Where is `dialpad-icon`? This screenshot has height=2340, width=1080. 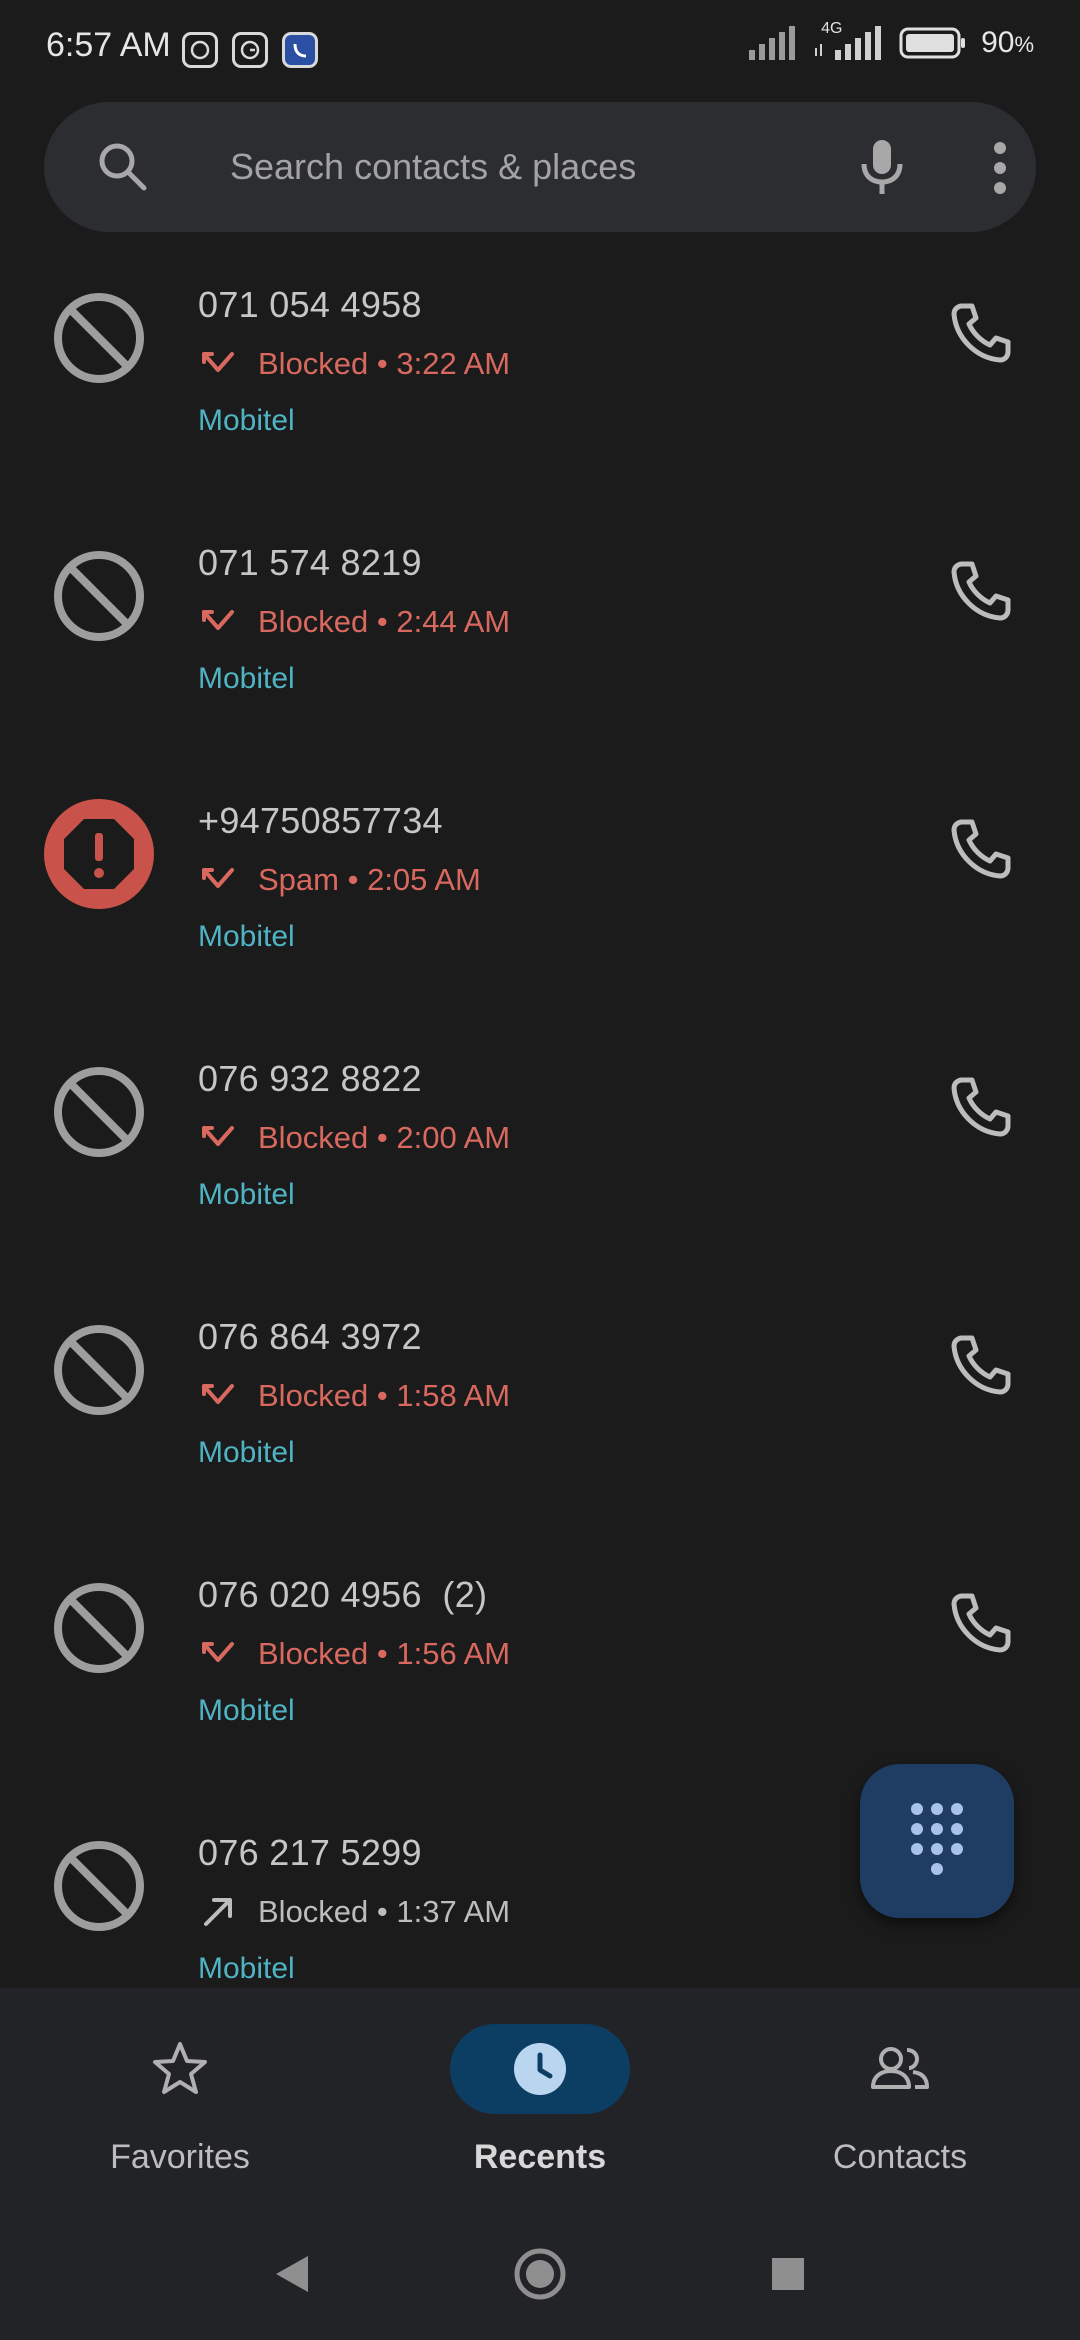 dialpad-icon is located at coordinates (937, 1839).